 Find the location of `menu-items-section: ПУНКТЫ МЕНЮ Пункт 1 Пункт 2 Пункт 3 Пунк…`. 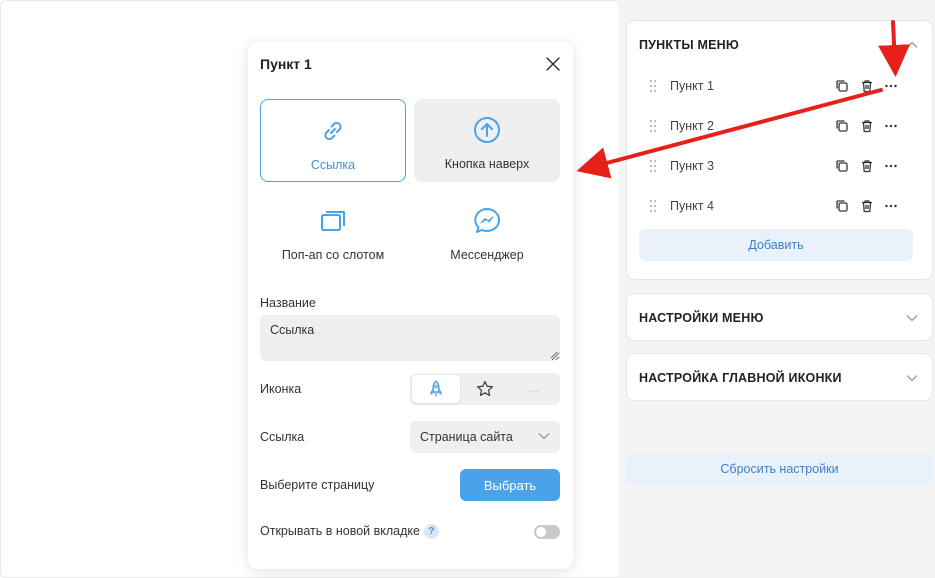

menu-items-section: ПУНКТЫ МЕНЮ Пункт 1 Пункт 2 Пункт 3 Пунк… is located at coordinates (779, 150).